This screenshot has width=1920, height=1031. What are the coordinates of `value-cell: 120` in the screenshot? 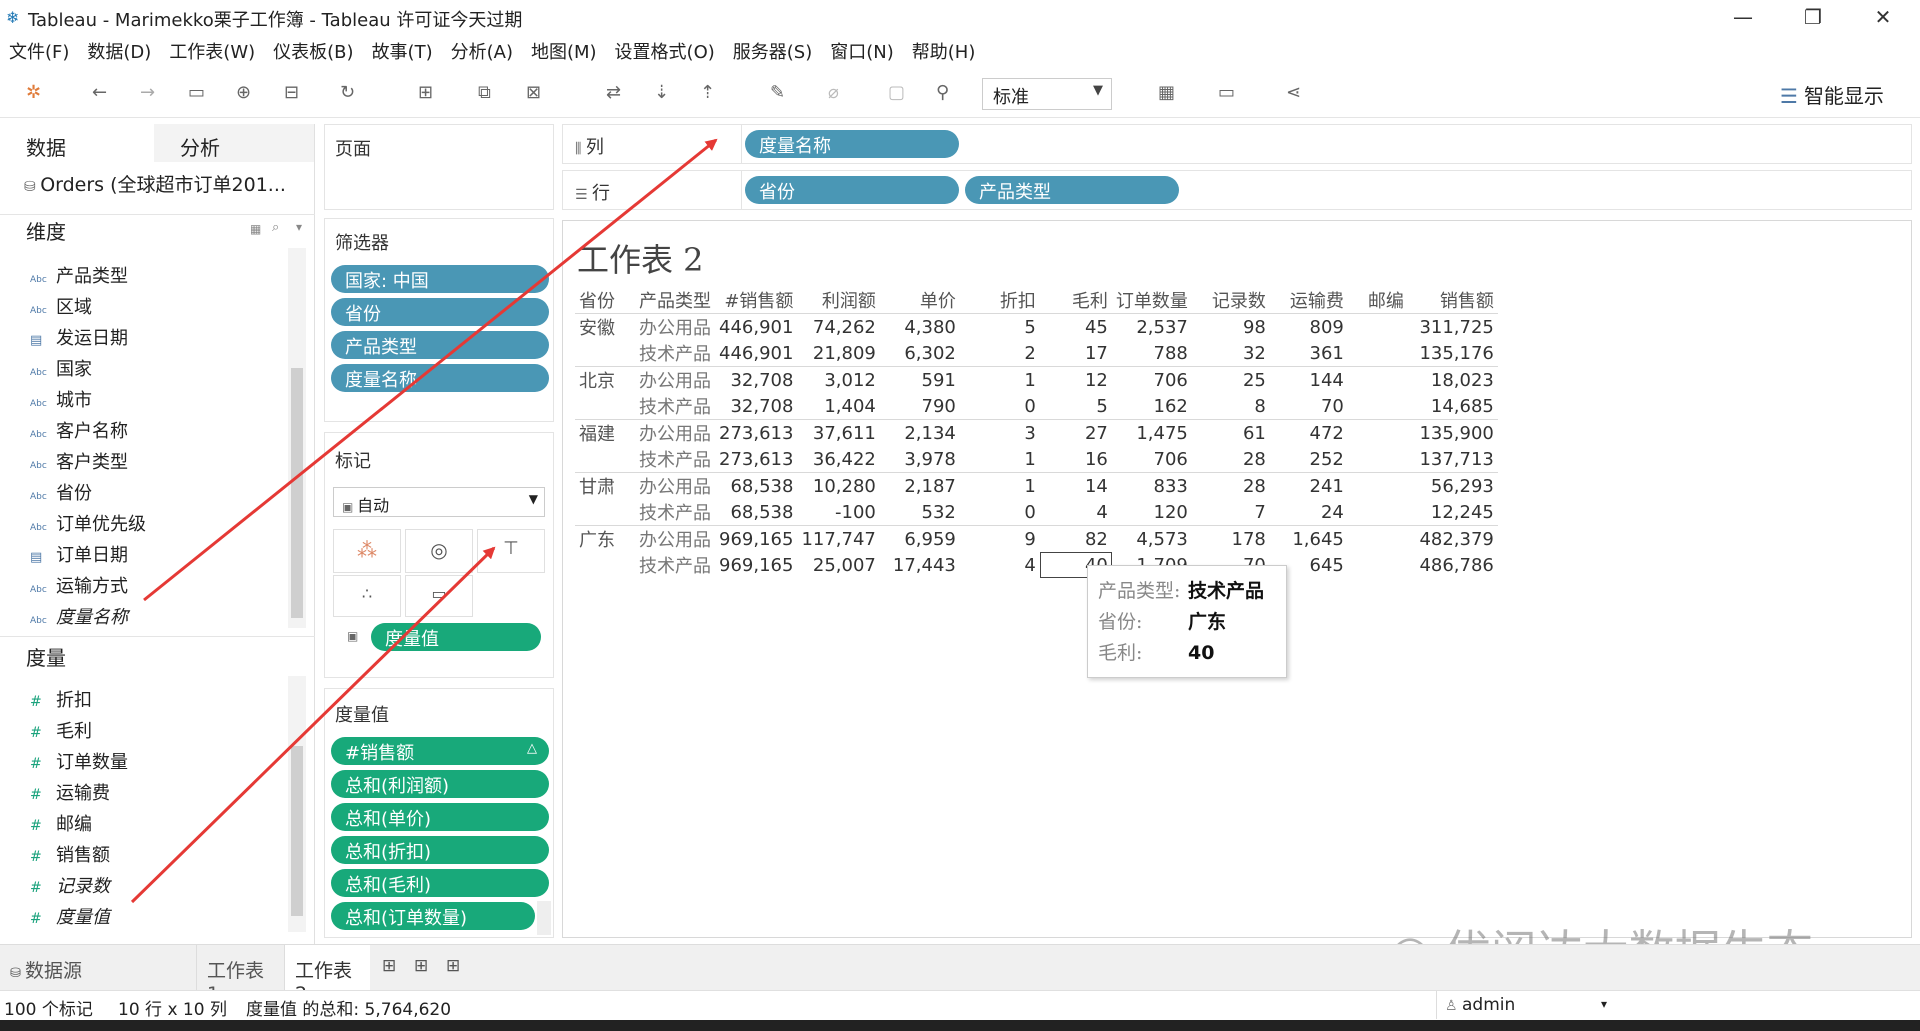 It's located at (1152, 512).